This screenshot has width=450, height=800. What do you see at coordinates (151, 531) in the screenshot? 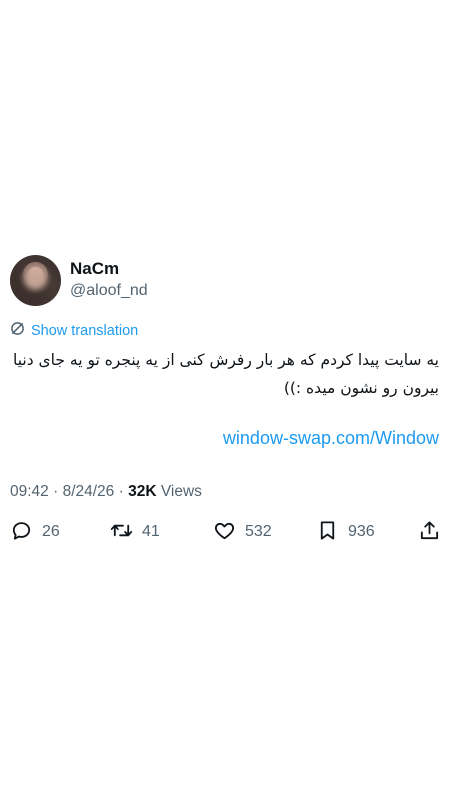
I see `retweet-count: 41` at bounding box center [151, 531].